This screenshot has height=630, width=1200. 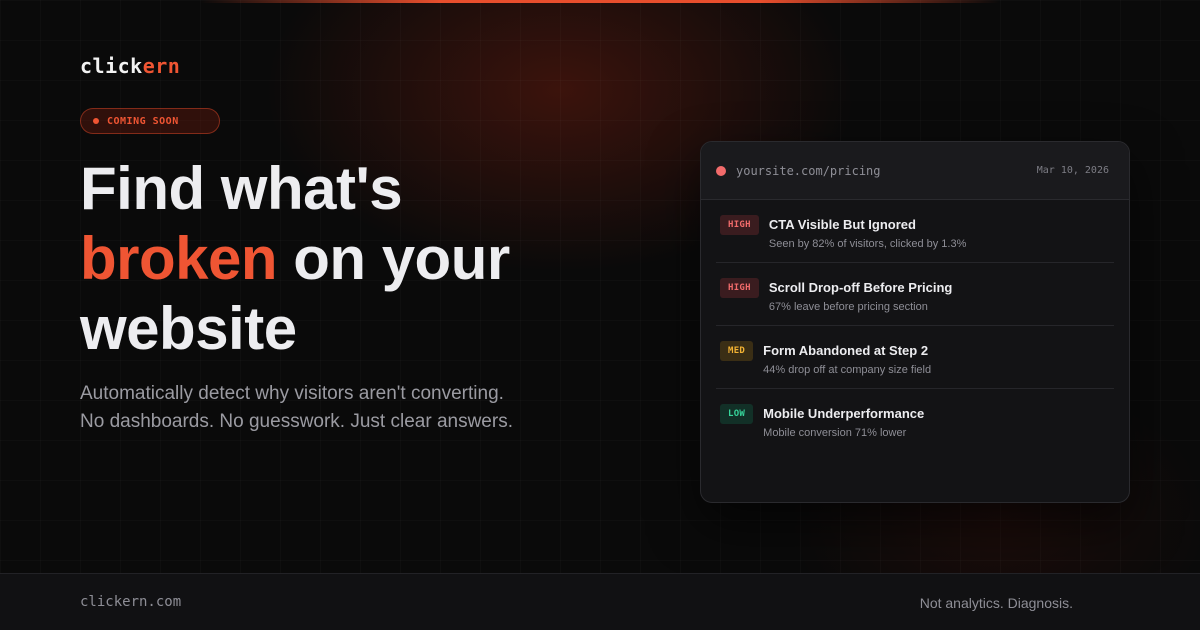 I want to click on issue-title: Mobile Underperformance, so click(x=844, y=413).